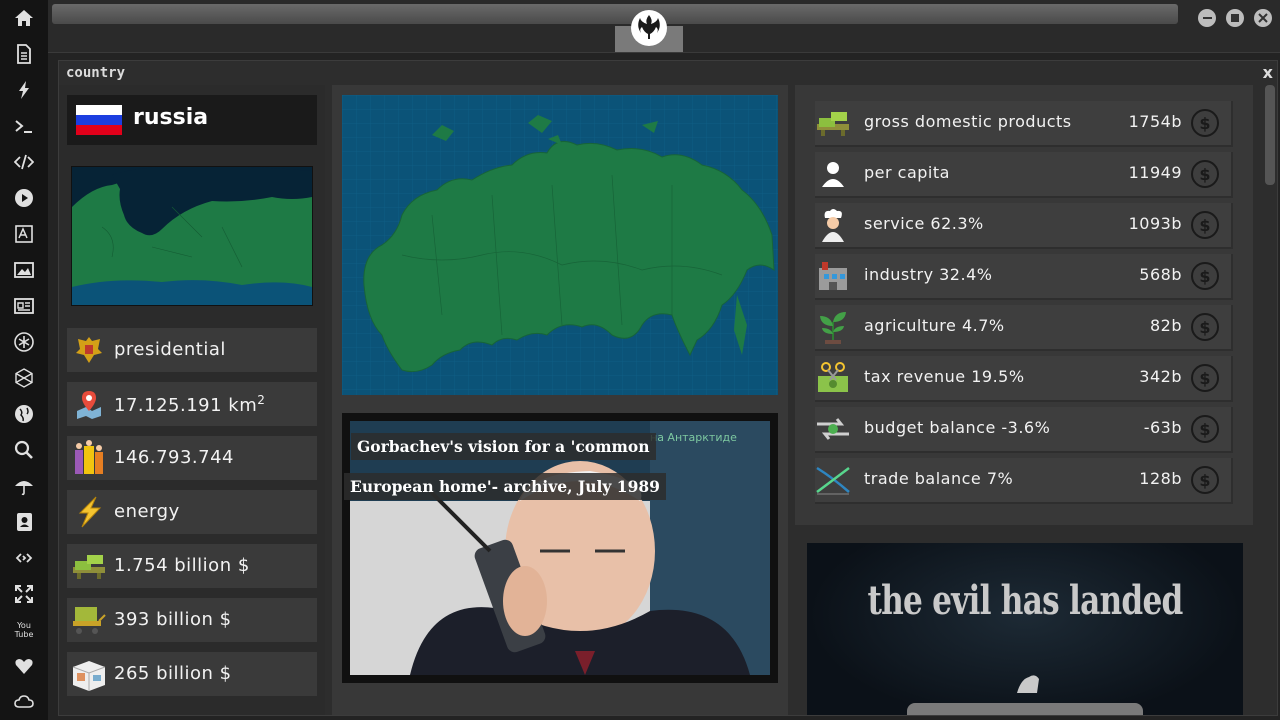 The height and width of the screenshot is (720, 1280). What do you see at coordinates (147, 511) in the screenshot?
I see `resource-text: energy` at bounding box center [147, 511].